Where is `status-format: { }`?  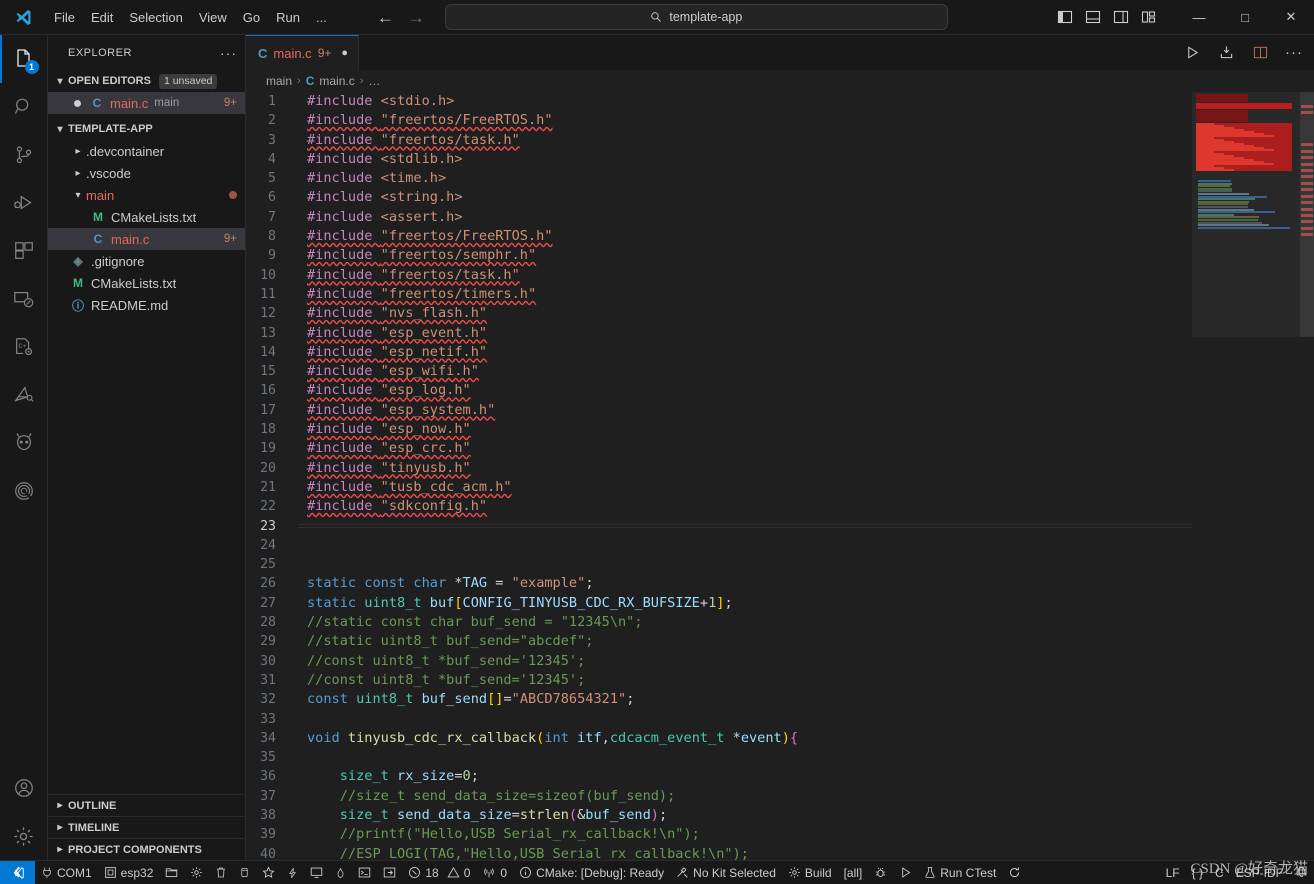
status-format: { } is located at coordinates (1197, 872).